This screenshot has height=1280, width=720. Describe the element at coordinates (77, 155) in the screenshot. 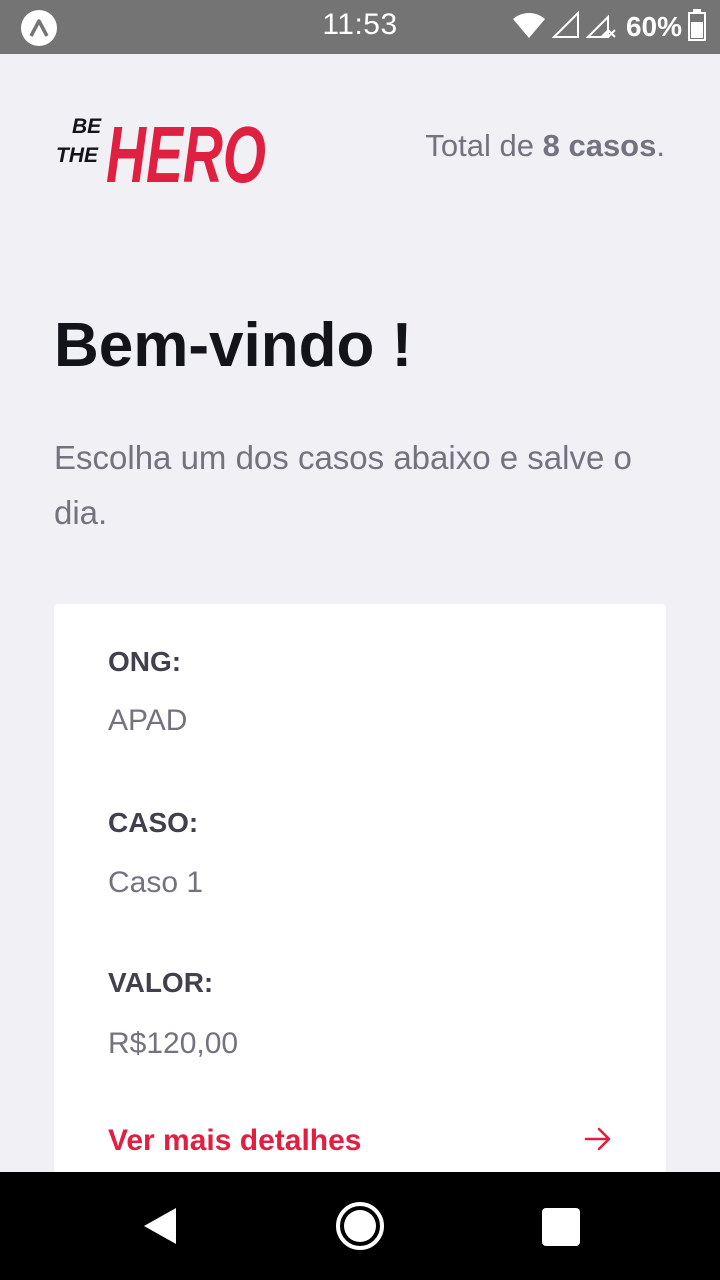

I see `logo-the: THE` at that location.